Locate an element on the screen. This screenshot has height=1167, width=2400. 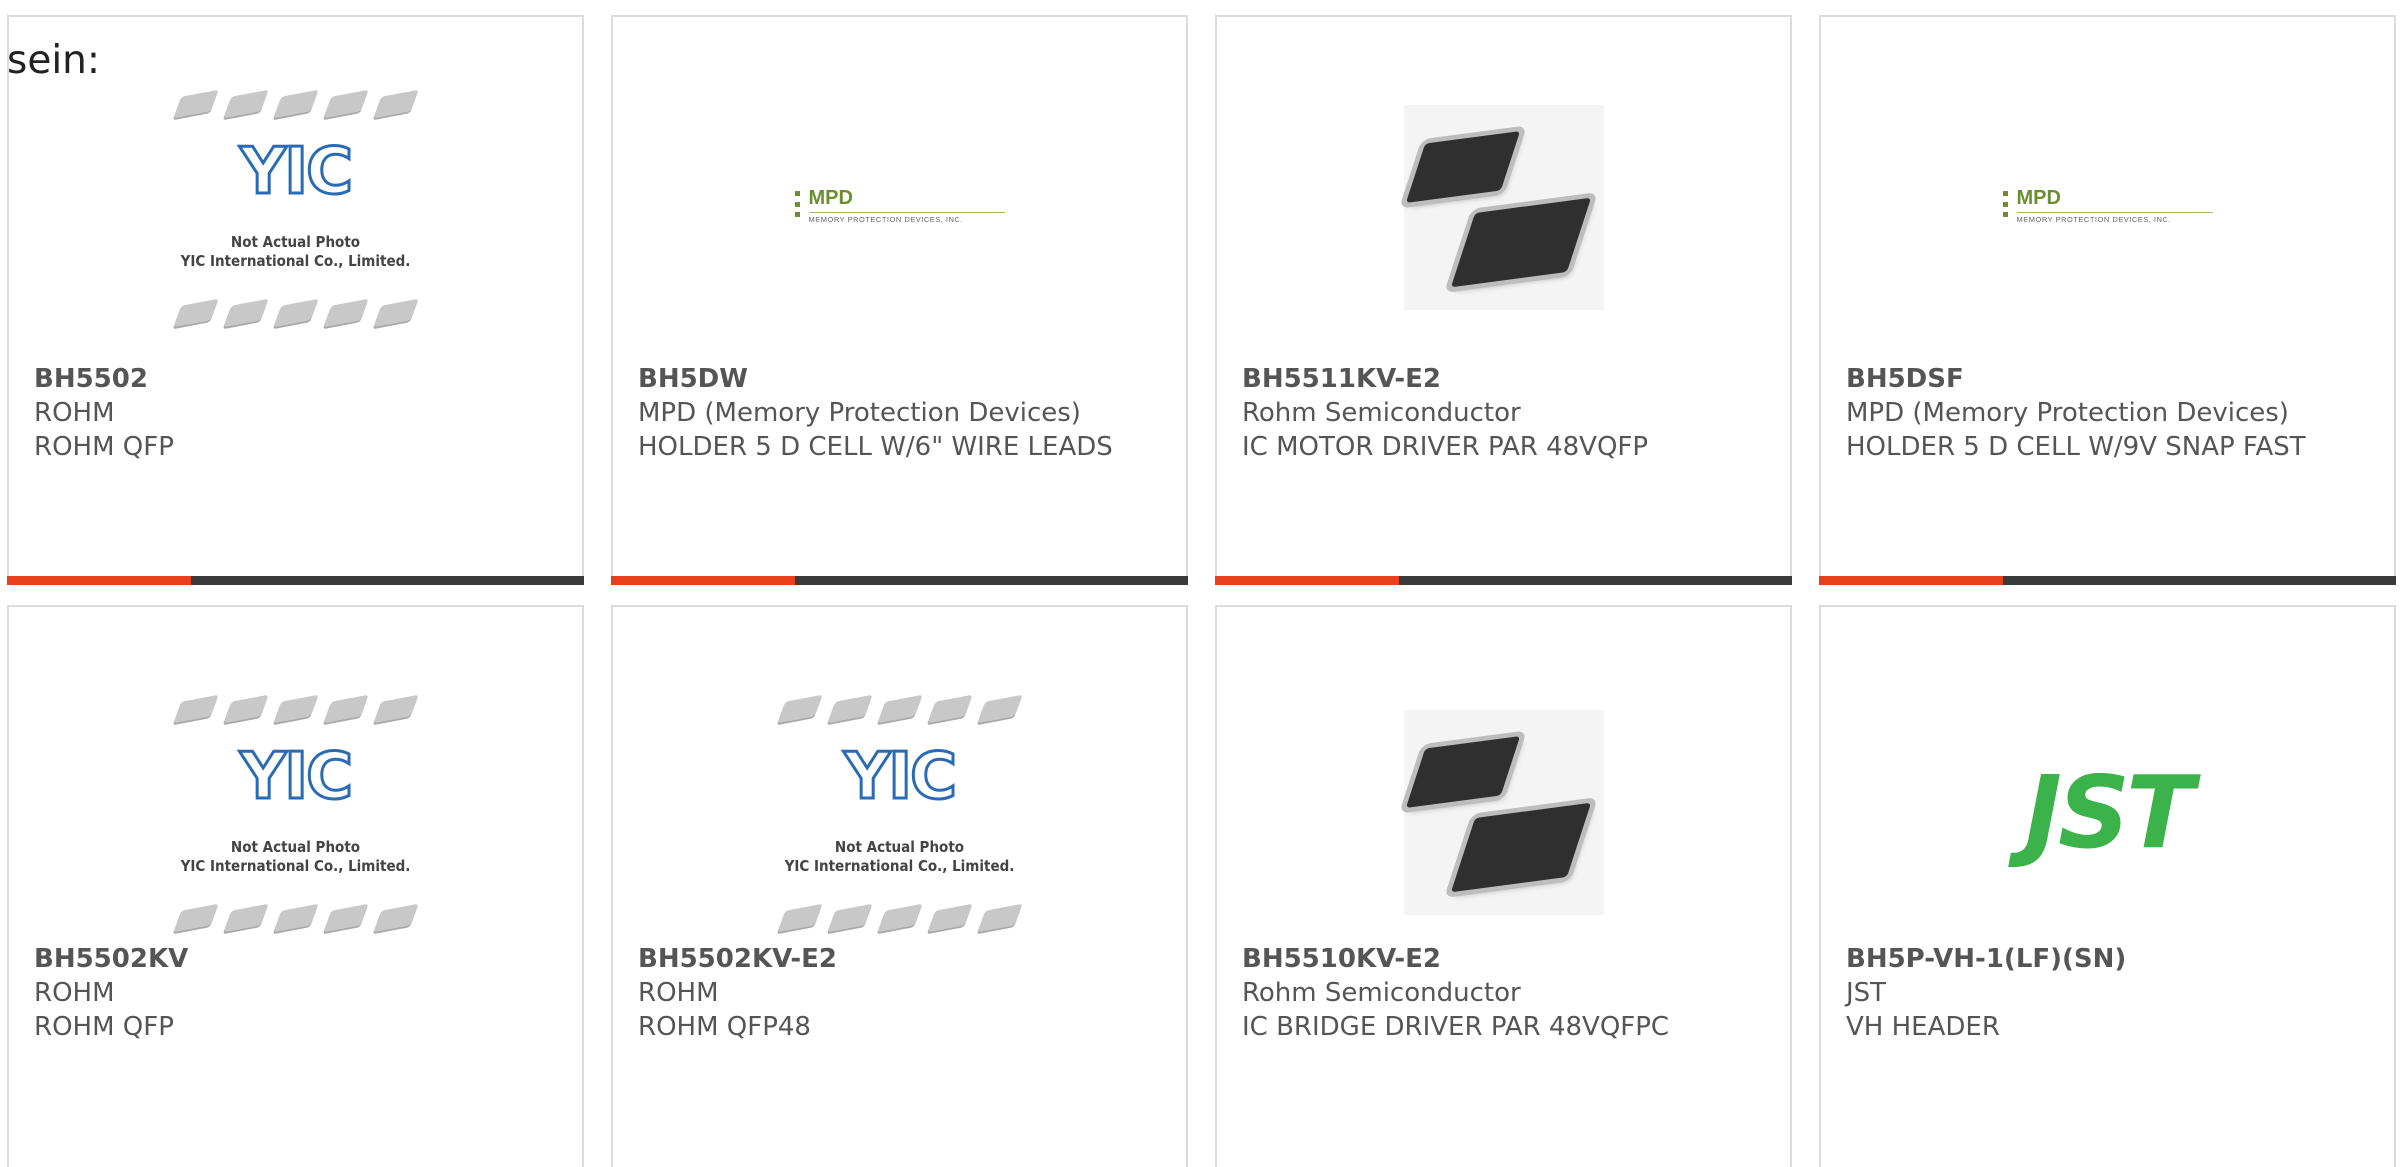
jst-logo: JST is located at coordinates (2109, 812).